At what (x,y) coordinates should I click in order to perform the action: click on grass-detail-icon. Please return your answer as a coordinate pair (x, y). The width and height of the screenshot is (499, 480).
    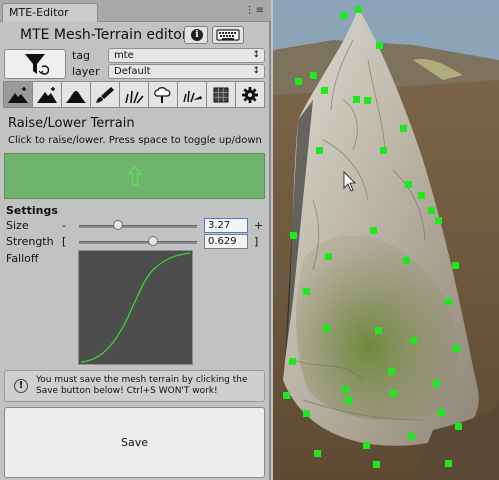
    Looking at the image, I should click on (192, 96).